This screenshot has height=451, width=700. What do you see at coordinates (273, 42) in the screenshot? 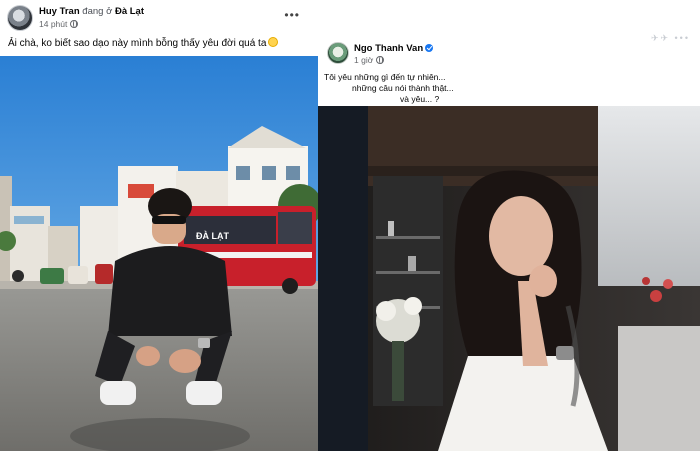
I see `smile-emoji-icon` at bounding box center [273, 42].